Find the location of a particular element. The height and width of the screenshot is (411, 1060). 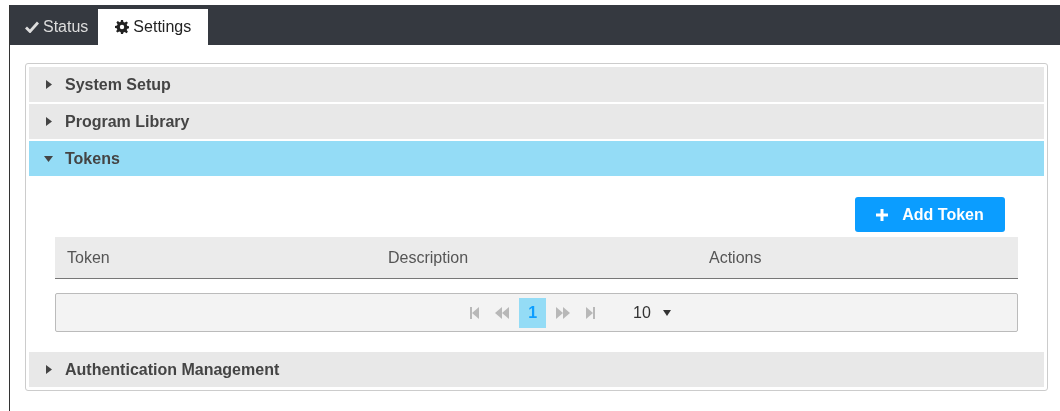

skip-forward-icon is located at coordinates (591, 312).